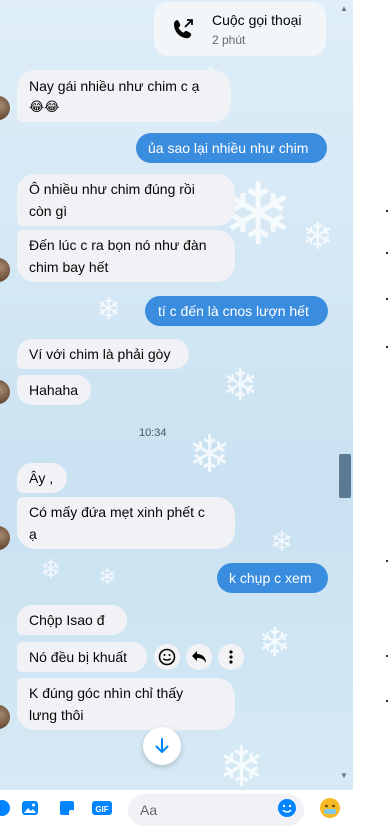  What do you see at coordinates (228, 148) in the screenshot?
I see `message-text: ủa sao lại nhiều như chim` at bounding box center [228, 148].